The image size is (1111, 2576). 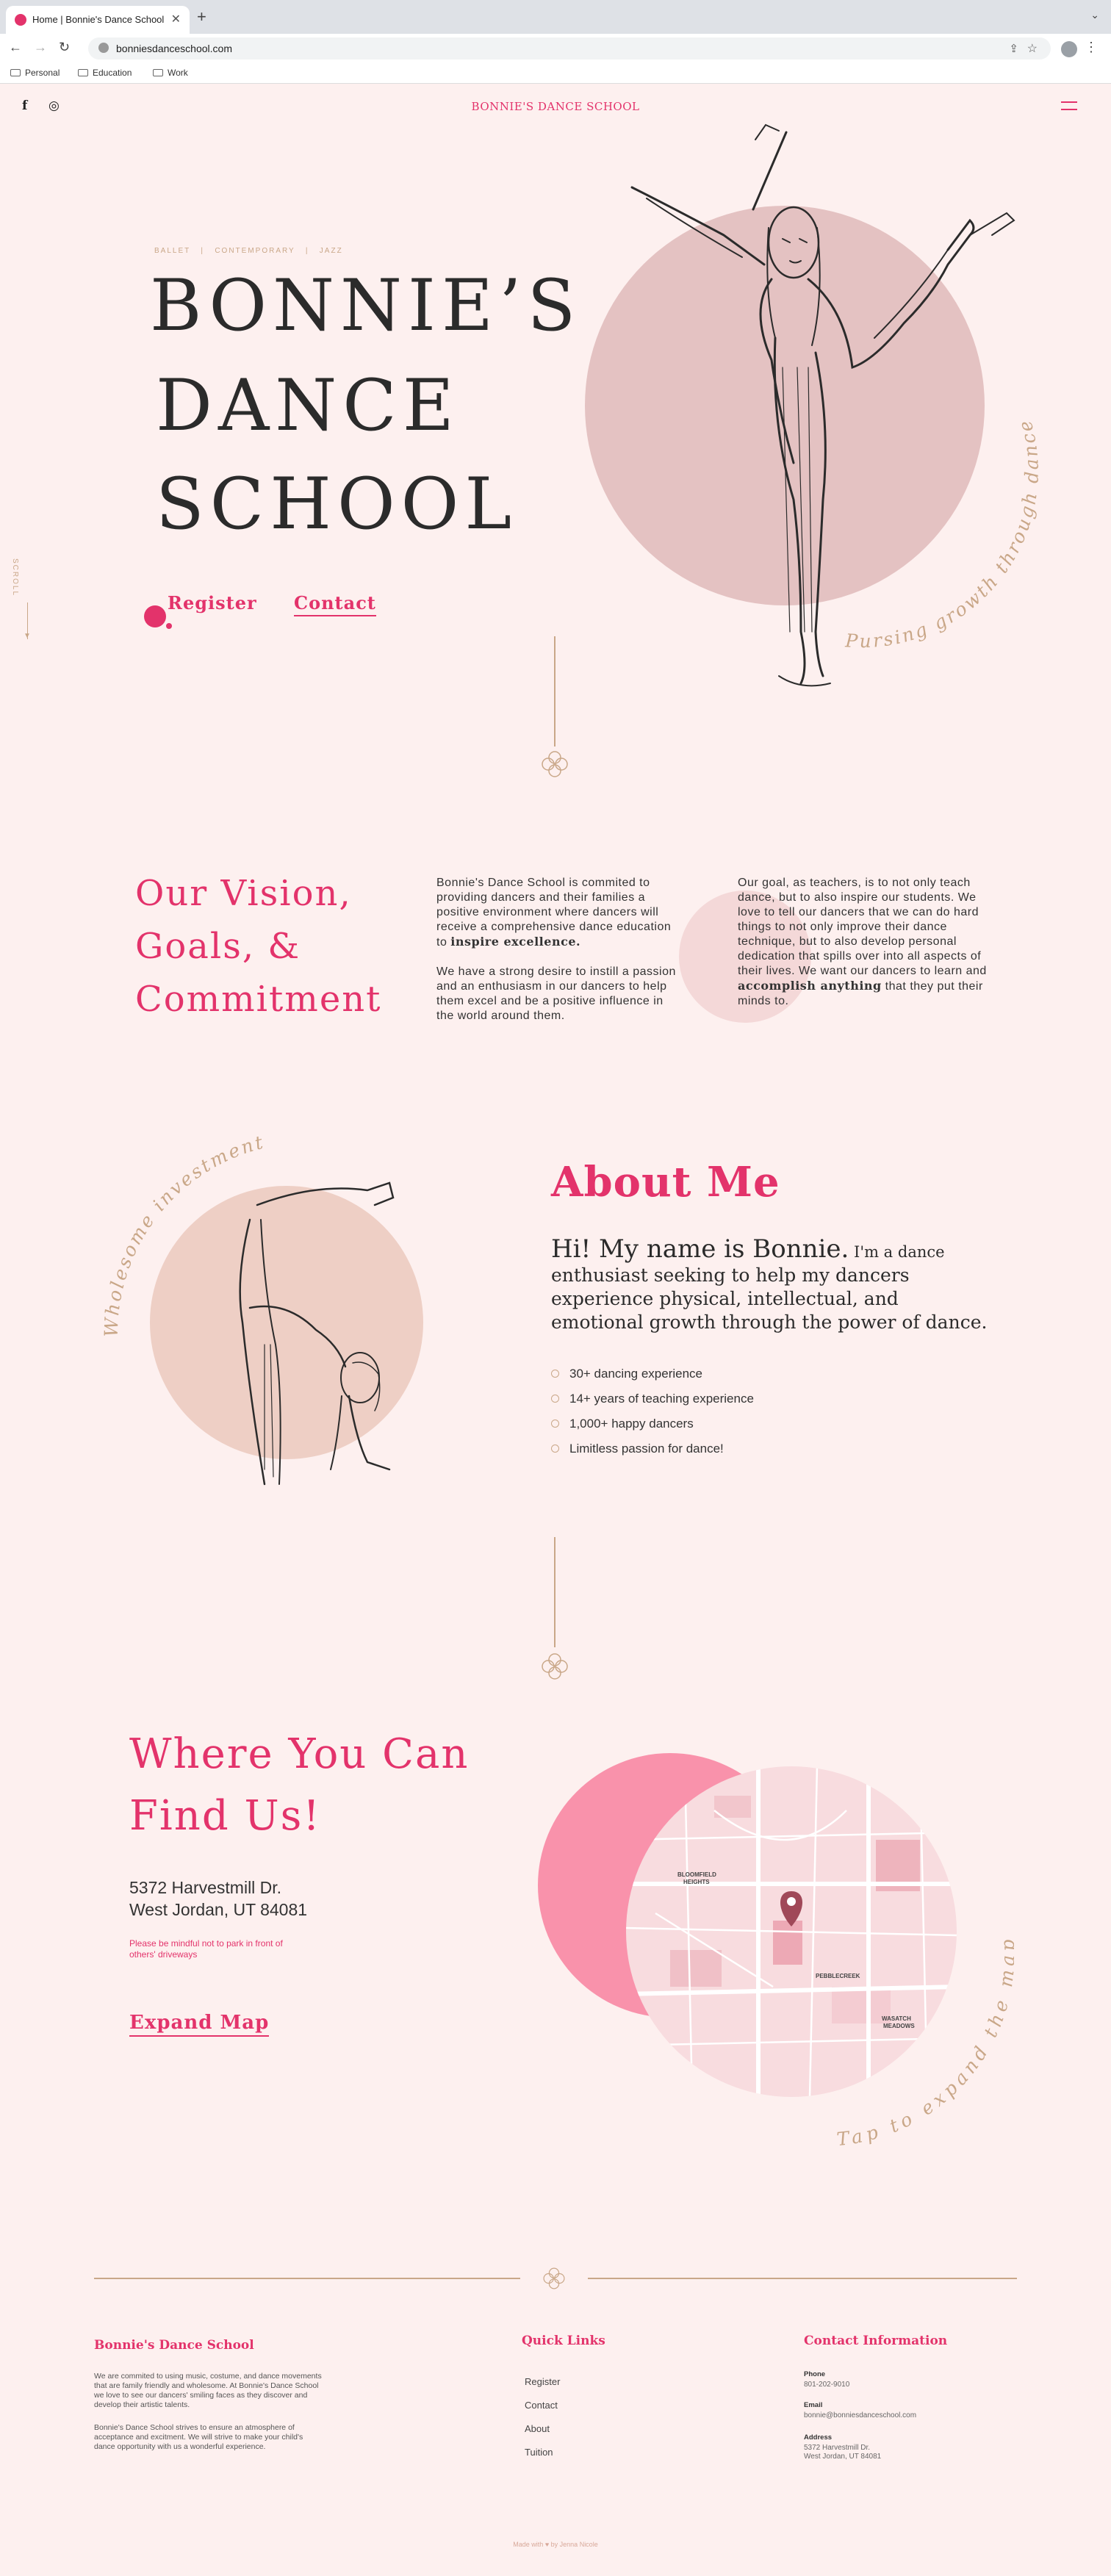 What do you see at coordinates (1069, 49) in the screenshot?
I see `profile-avatar-icon` at bounding box center [1069, 49].